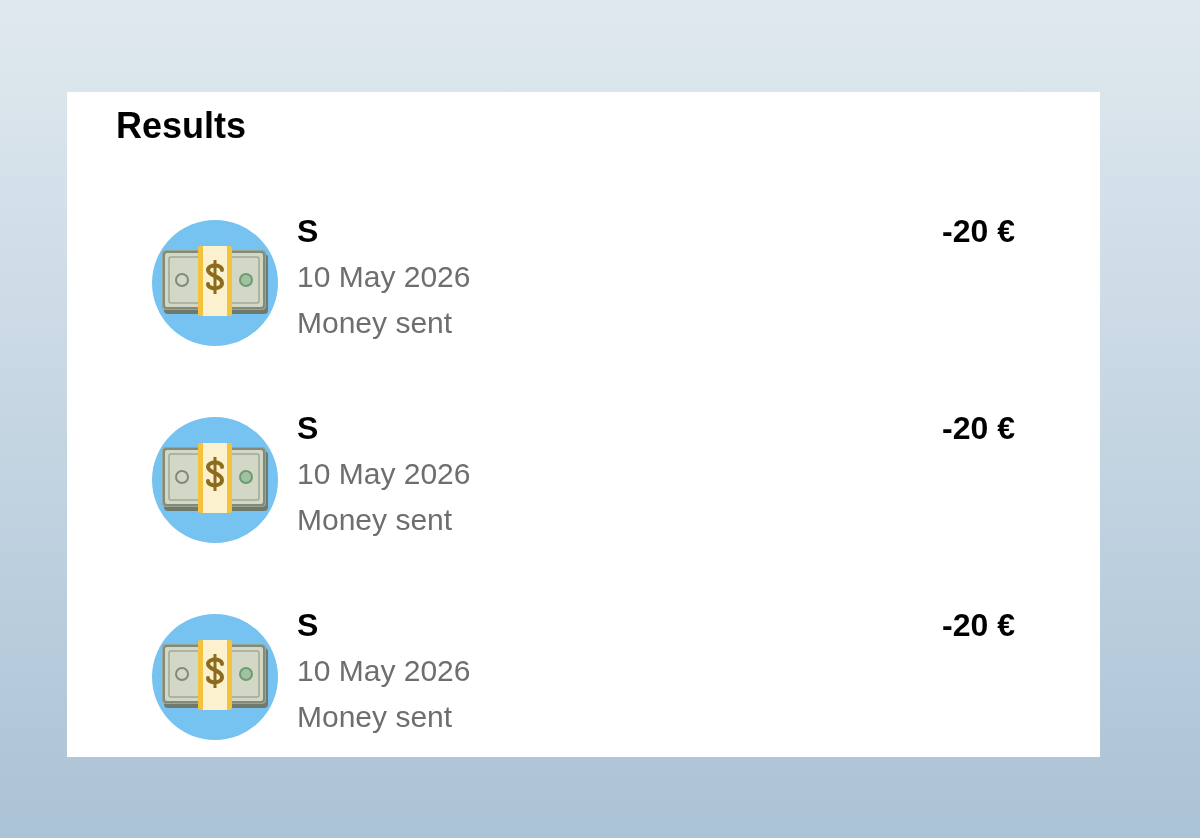 The width and height of the screenshot is (1200, 838). What do you see at coordinates (181, 126) in the screenshot?
I see `results-title: Results` at bounding box center [181, 126].